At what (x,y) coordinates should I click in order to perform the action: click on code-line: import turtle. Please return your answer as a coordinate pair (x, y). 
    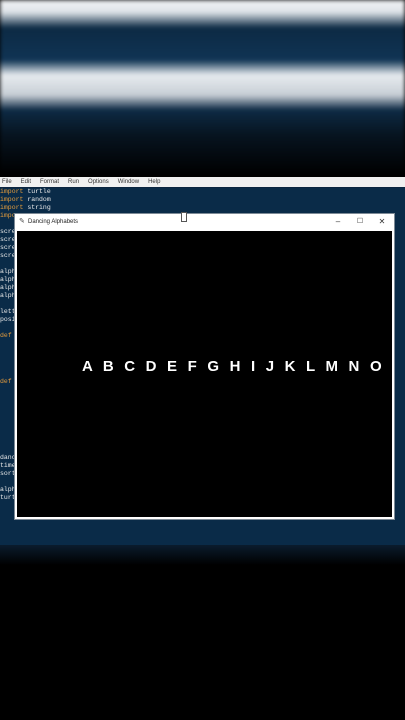
    Looking at the image, I should click on (25, 191).